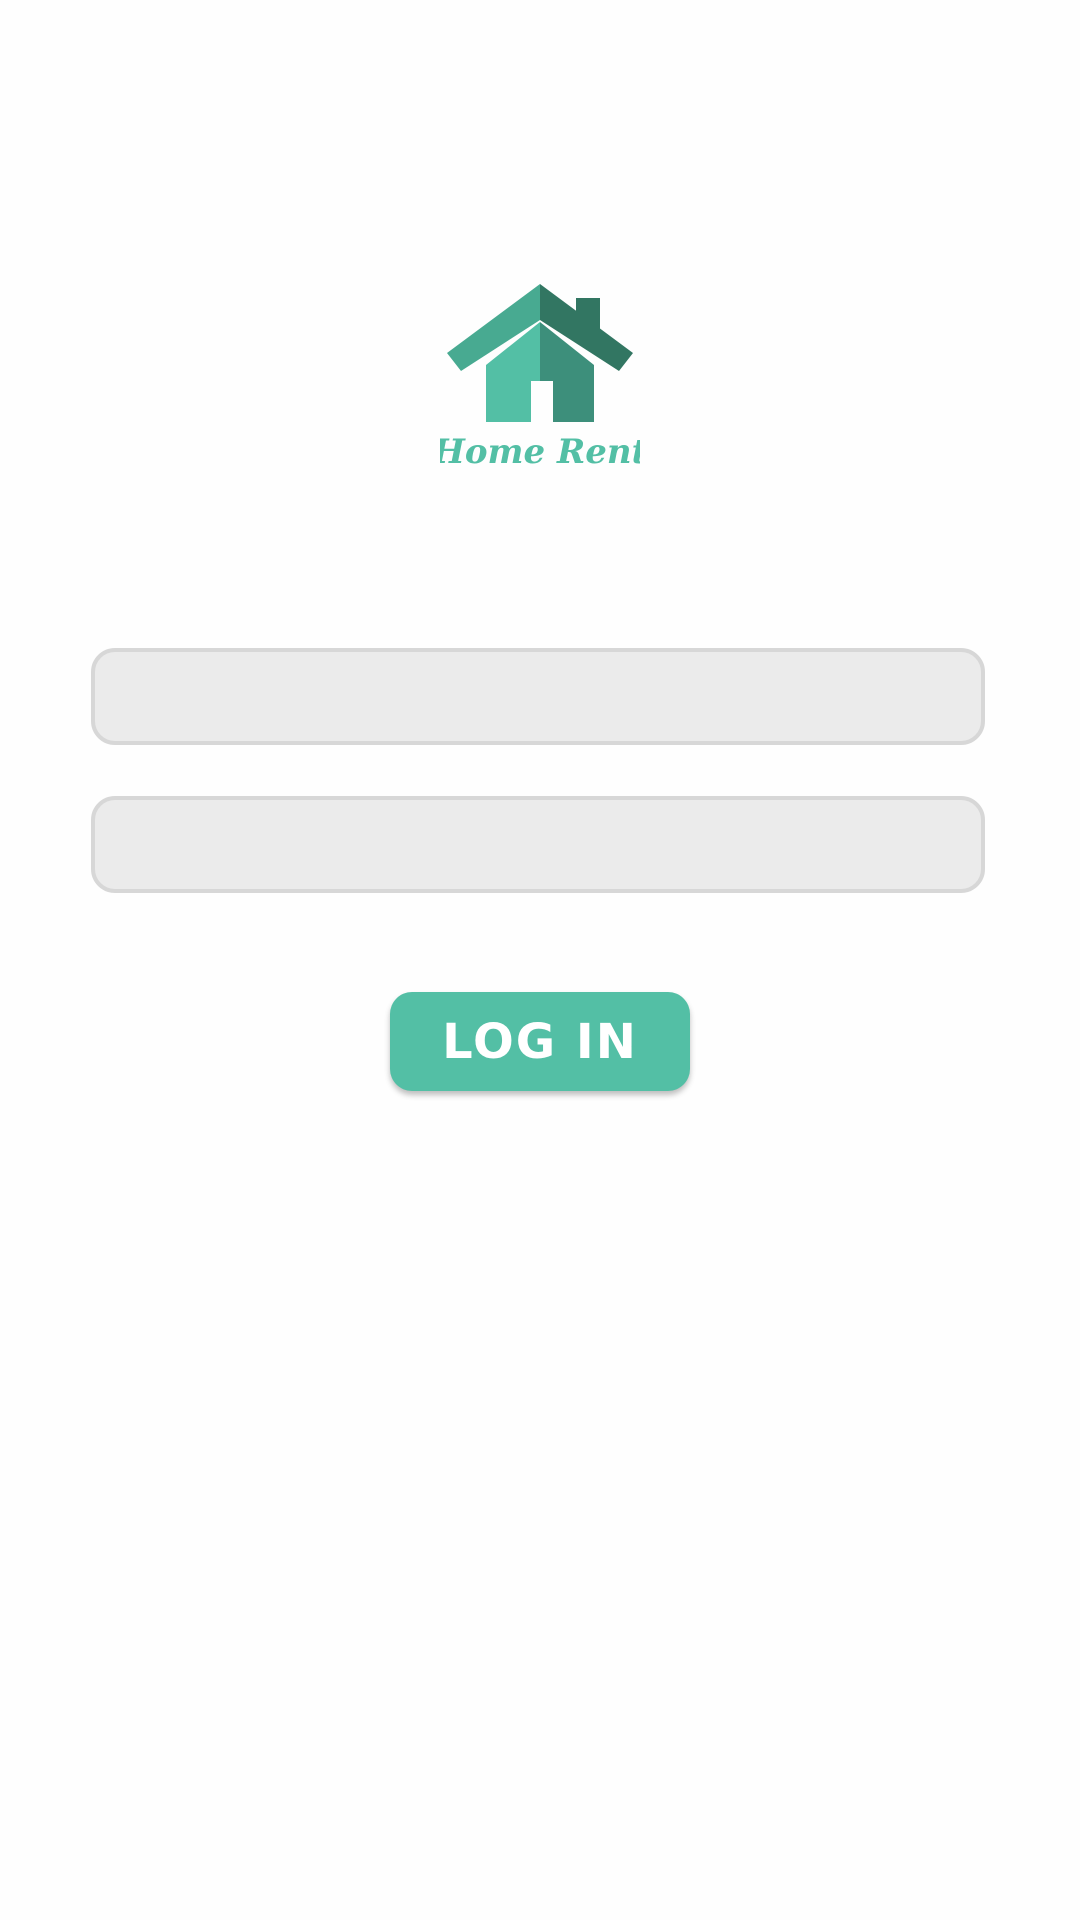  Describe the element at coordinates (538, 844) in the screenshot. I see `password-field` at that location.